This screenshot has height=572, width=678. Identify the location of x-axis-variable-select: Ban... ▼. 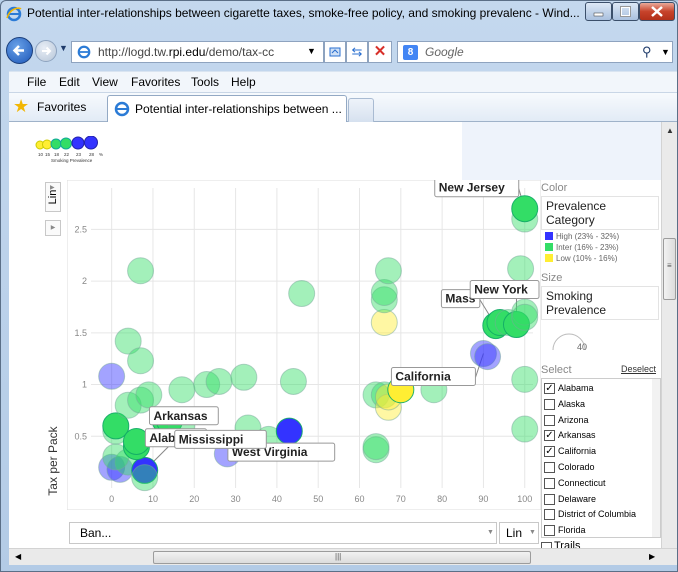
(283, 533).